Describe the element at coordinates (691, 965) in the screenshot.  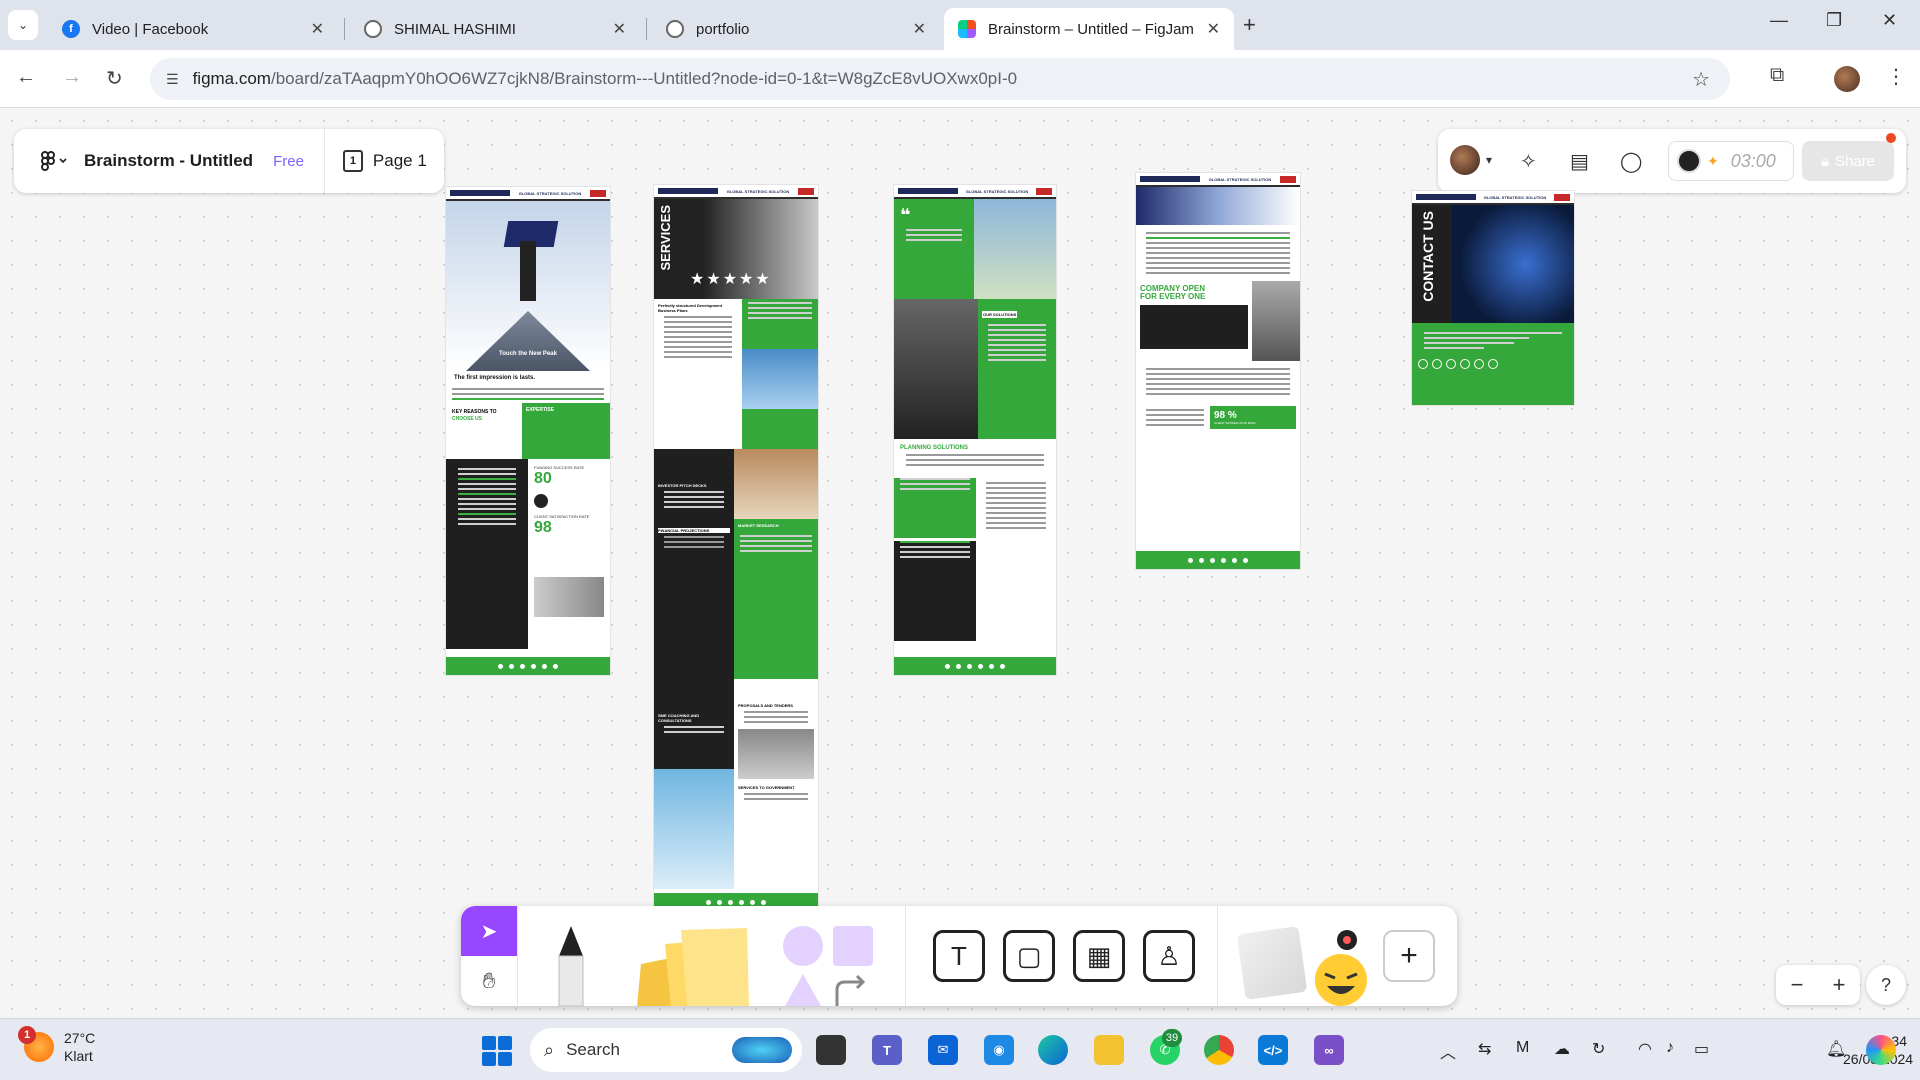
I see `sticky-note-icon` at that location.